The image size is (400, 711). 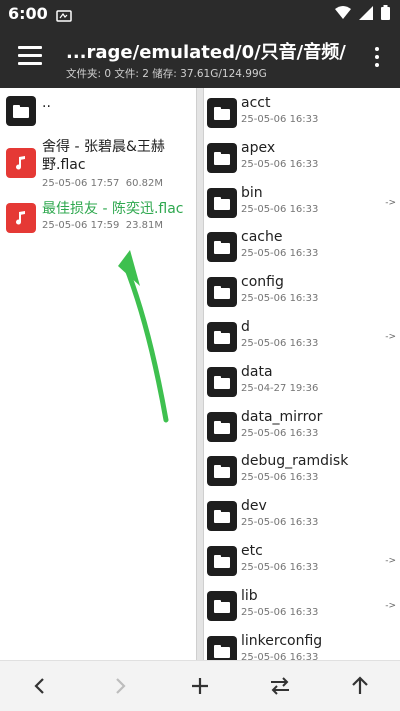 I want to click on bottom-toolbar, so click(x=200, y=685).